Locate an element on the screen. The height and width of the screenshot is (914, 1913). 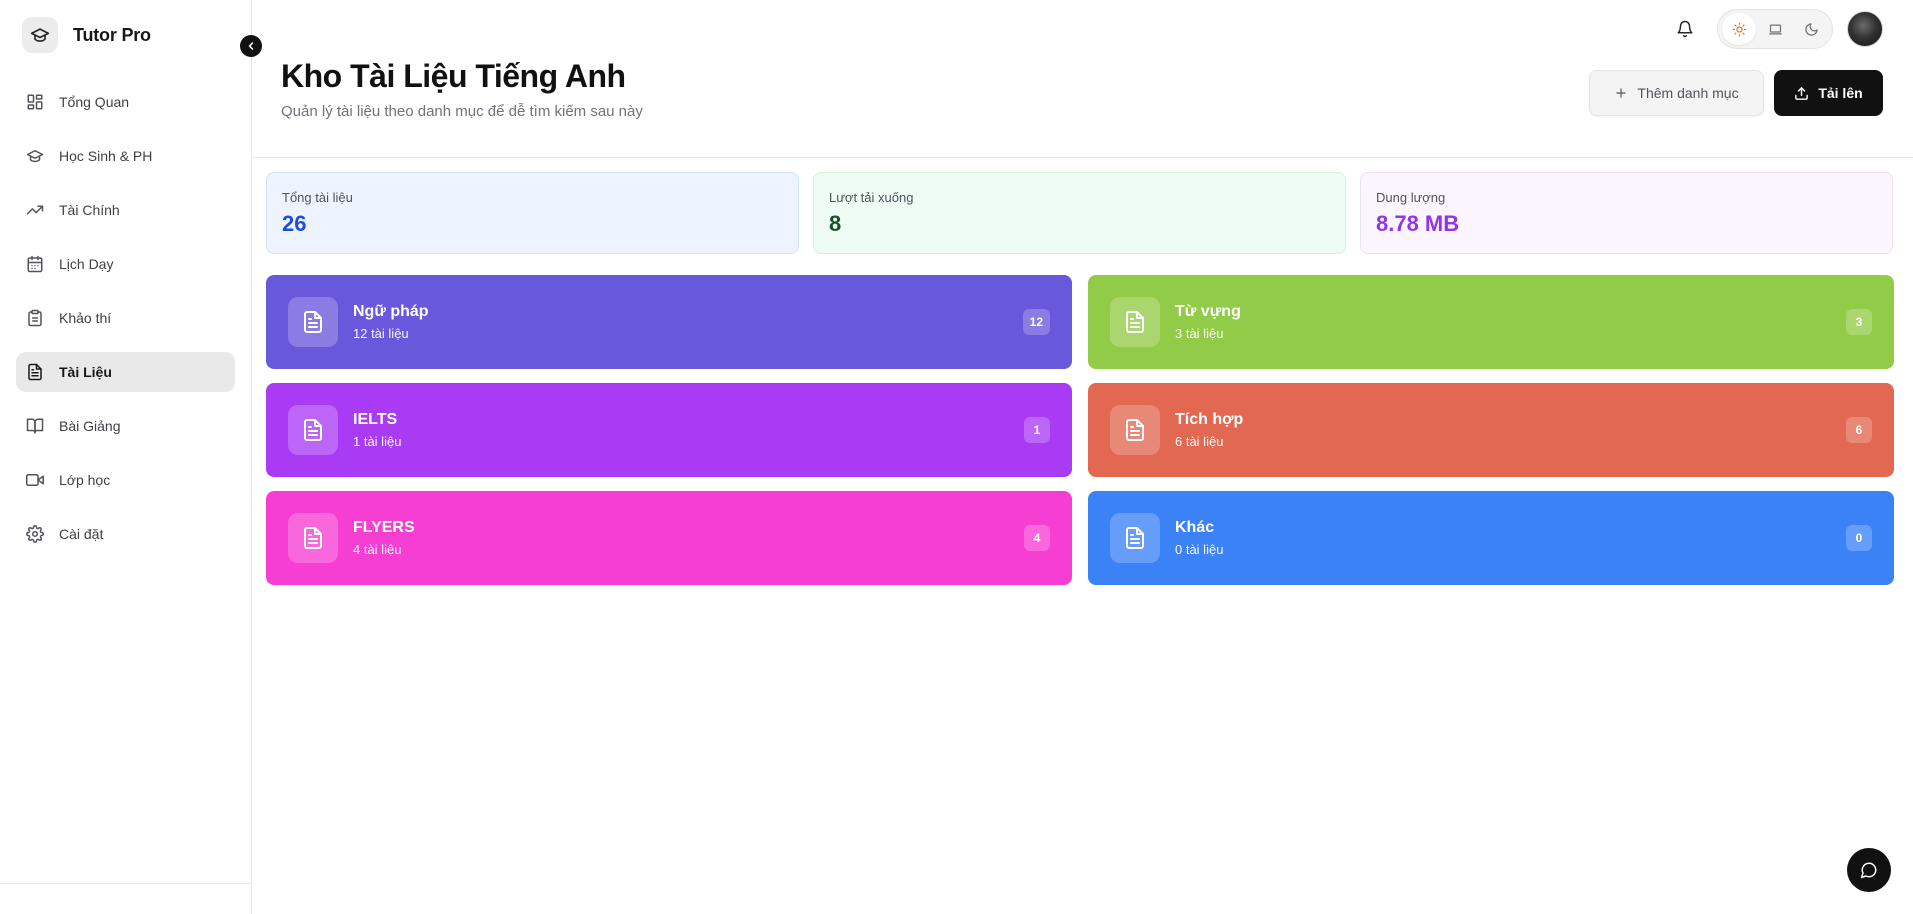
sidebar-item-khao-thi: Khảo thí is located at coordinates (125, 318).